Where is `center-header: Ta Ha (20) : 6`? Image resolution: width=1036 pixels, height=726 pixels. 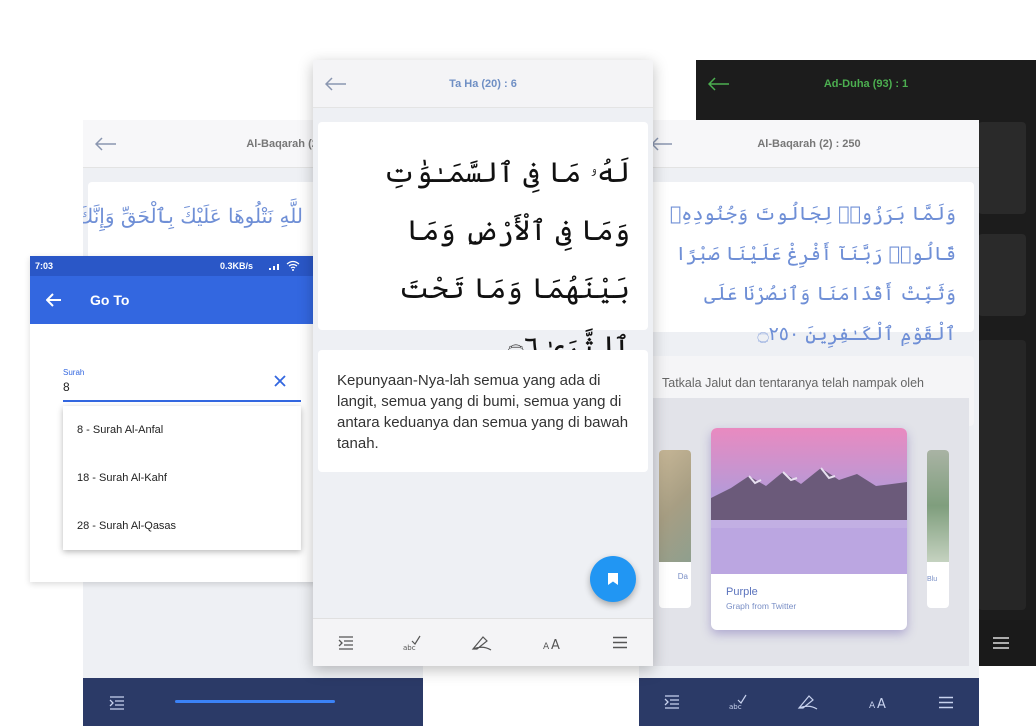
center-header: Ta Ha (20) : 6 is located at coordinates (483, 84).